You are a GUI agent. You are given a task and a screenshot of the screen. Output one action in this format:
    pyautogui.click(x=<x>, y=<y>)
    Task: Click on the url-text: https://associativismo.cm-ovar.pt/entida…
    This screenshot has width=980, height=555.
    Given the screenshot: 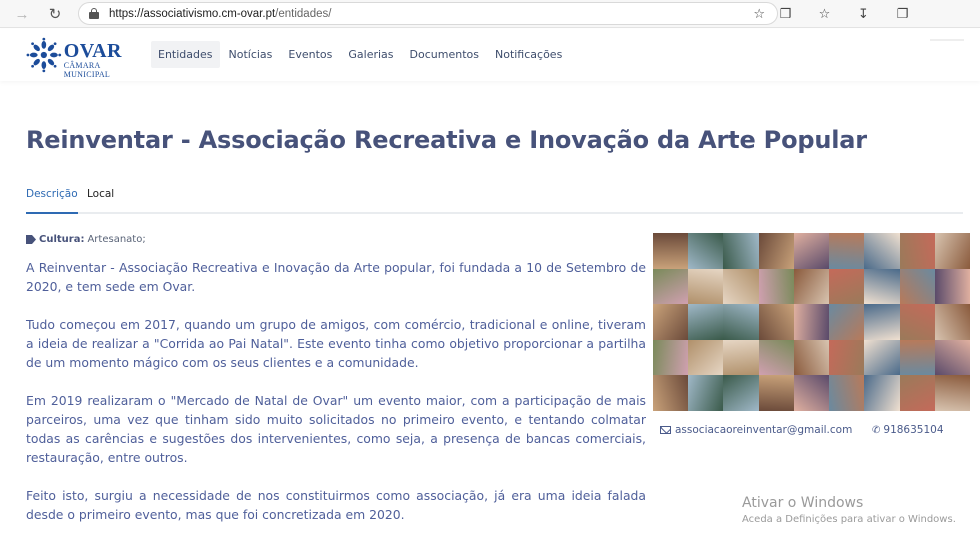 What is the action you would take?
    pyautogui.click(x=220, y=13)
    